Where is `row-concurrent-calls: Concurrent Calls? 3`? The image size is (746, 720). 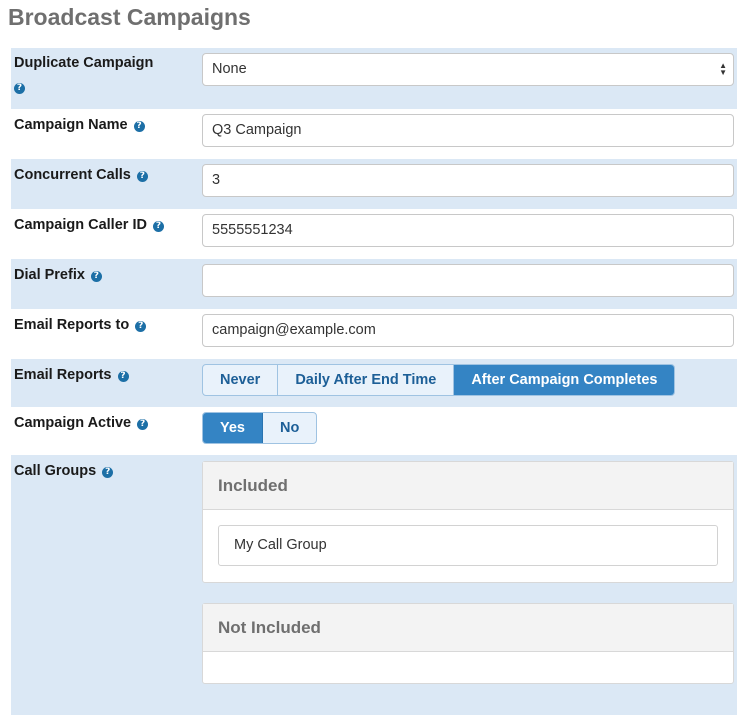
row-concurrent-calls: Concurrent Calls? 3 is located at coordinates (374, 184).